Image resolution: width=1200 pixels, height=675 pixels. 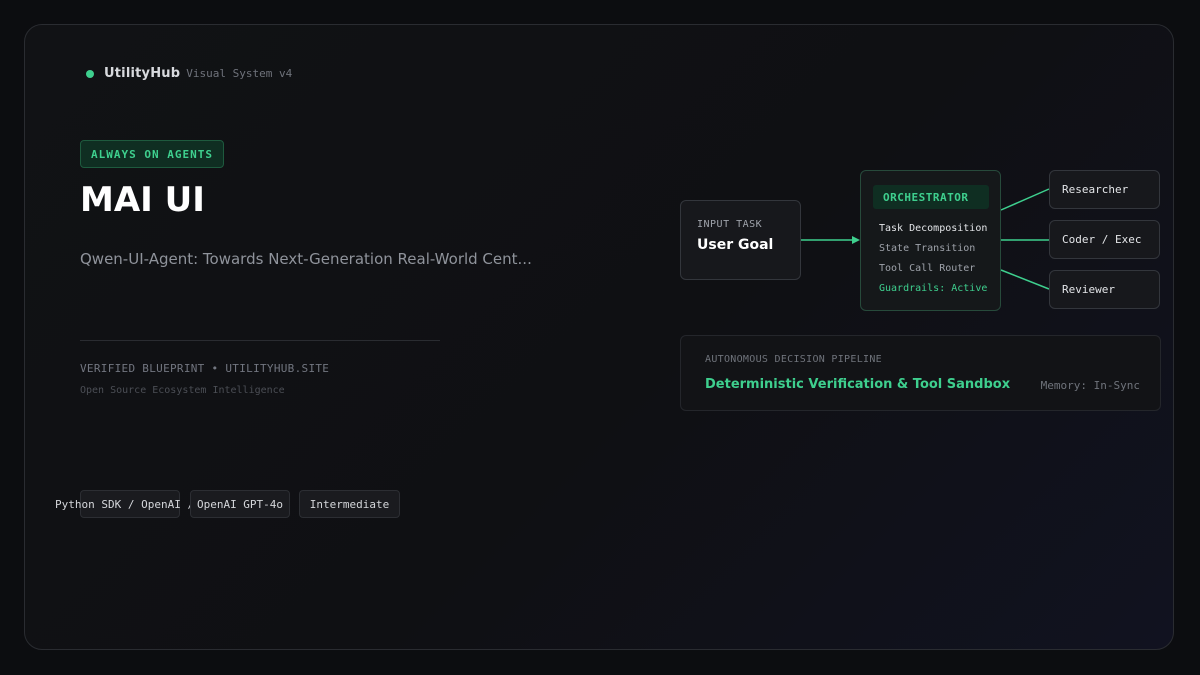 I want to click on orchestrator-item: State Transition, so click(x=927, y=248).